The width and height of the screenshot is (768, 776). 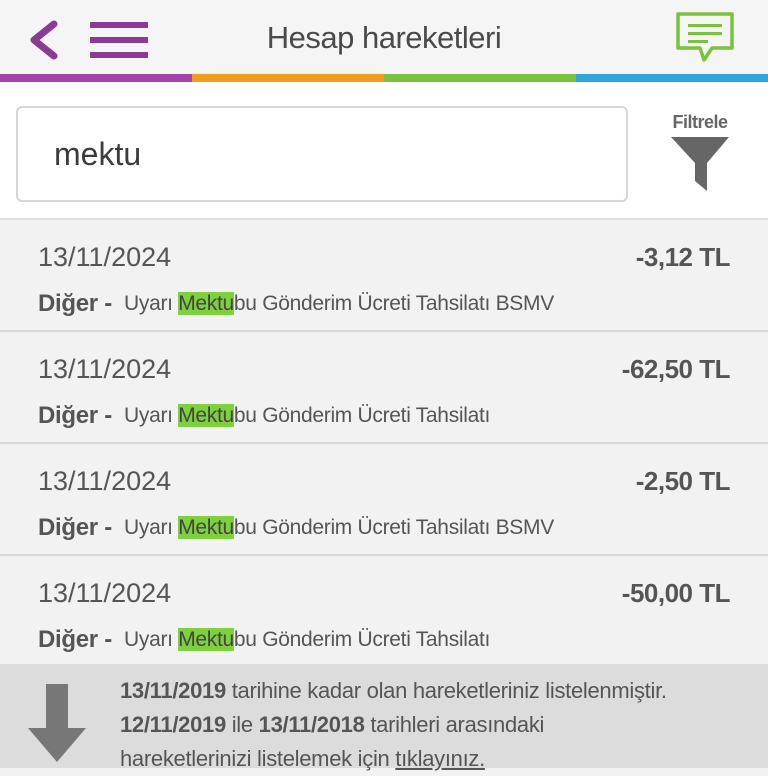 What do you see at coordinates (700, 164) in the screenshot?
I see `funnel-icon` at bounding box center [700, 164].